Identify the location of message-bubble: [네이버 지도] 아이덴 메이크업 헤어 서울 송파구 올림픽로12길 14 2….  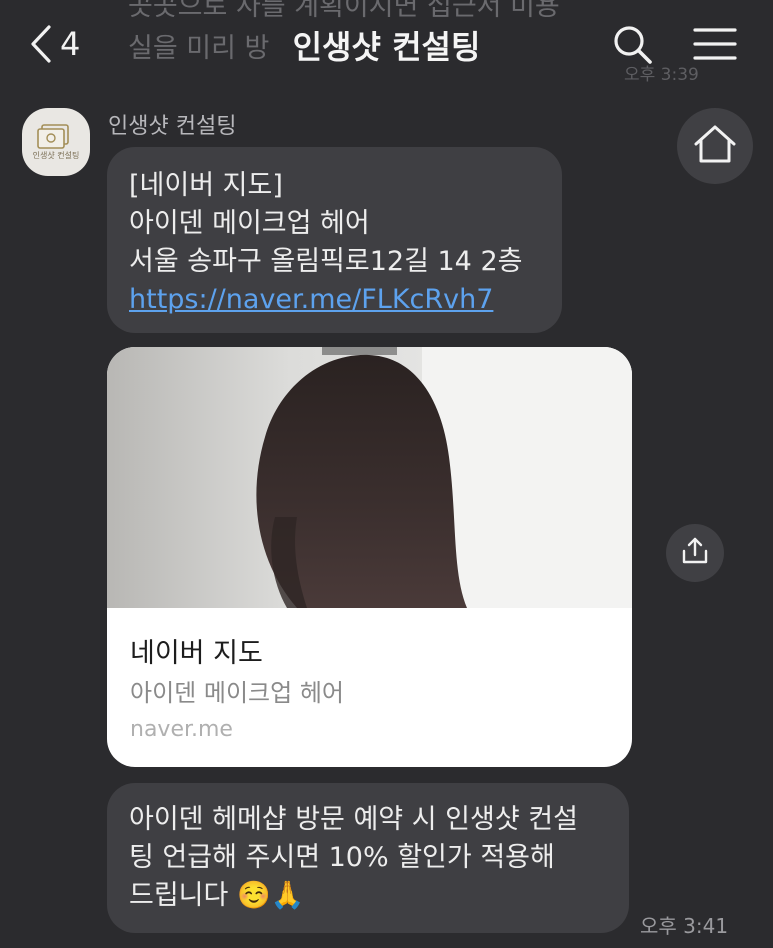
(334, 240).